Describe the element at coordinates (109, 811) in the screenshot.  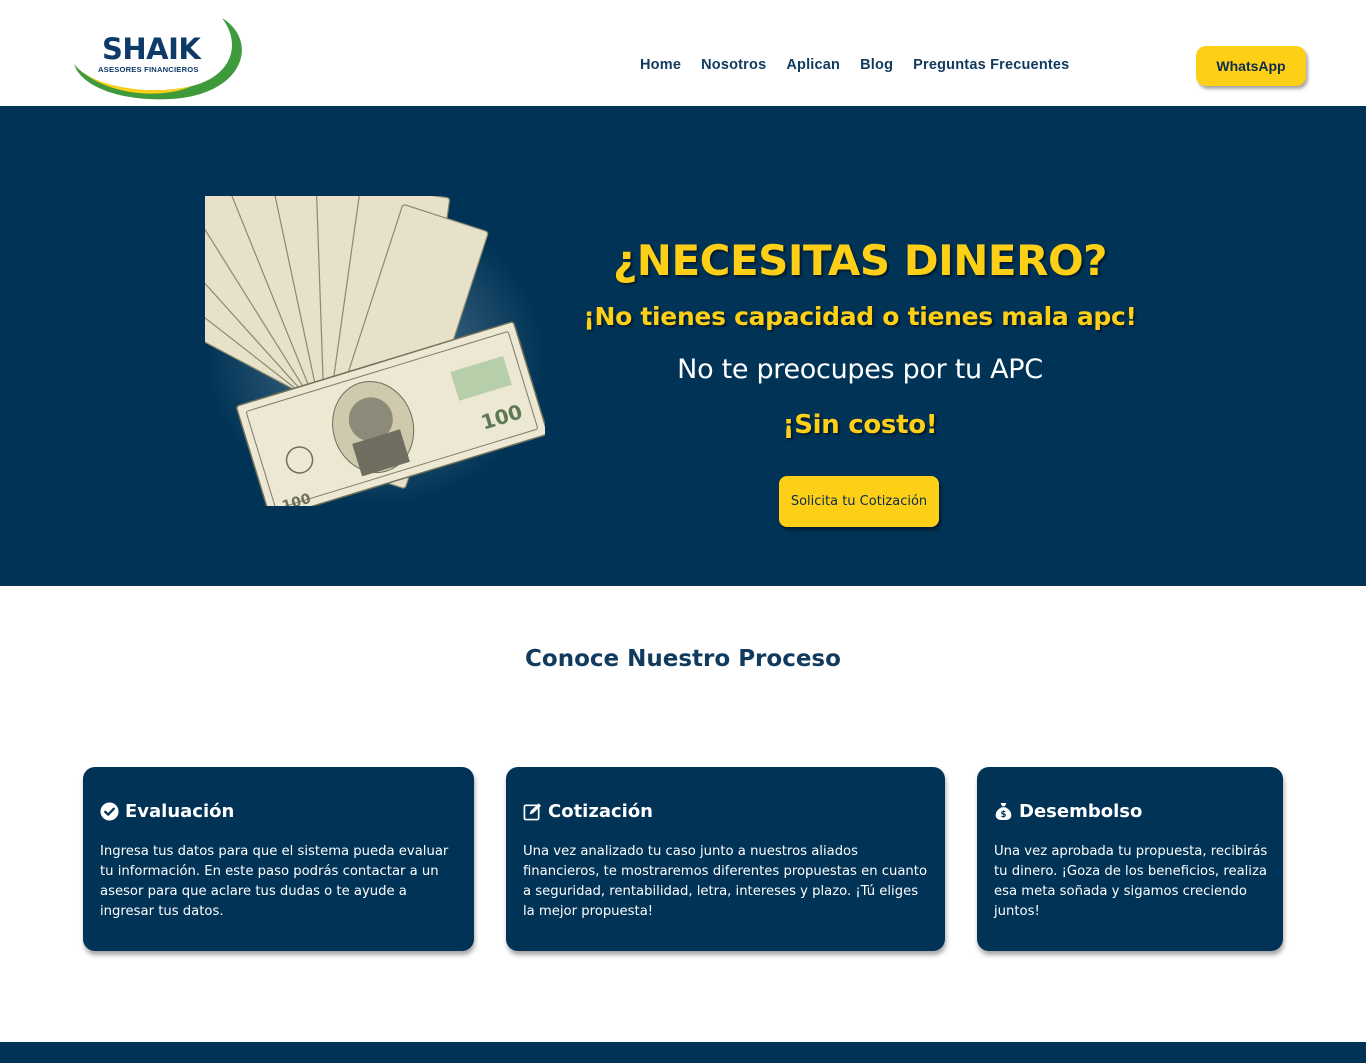
I see `check-circle-icon` at that location.